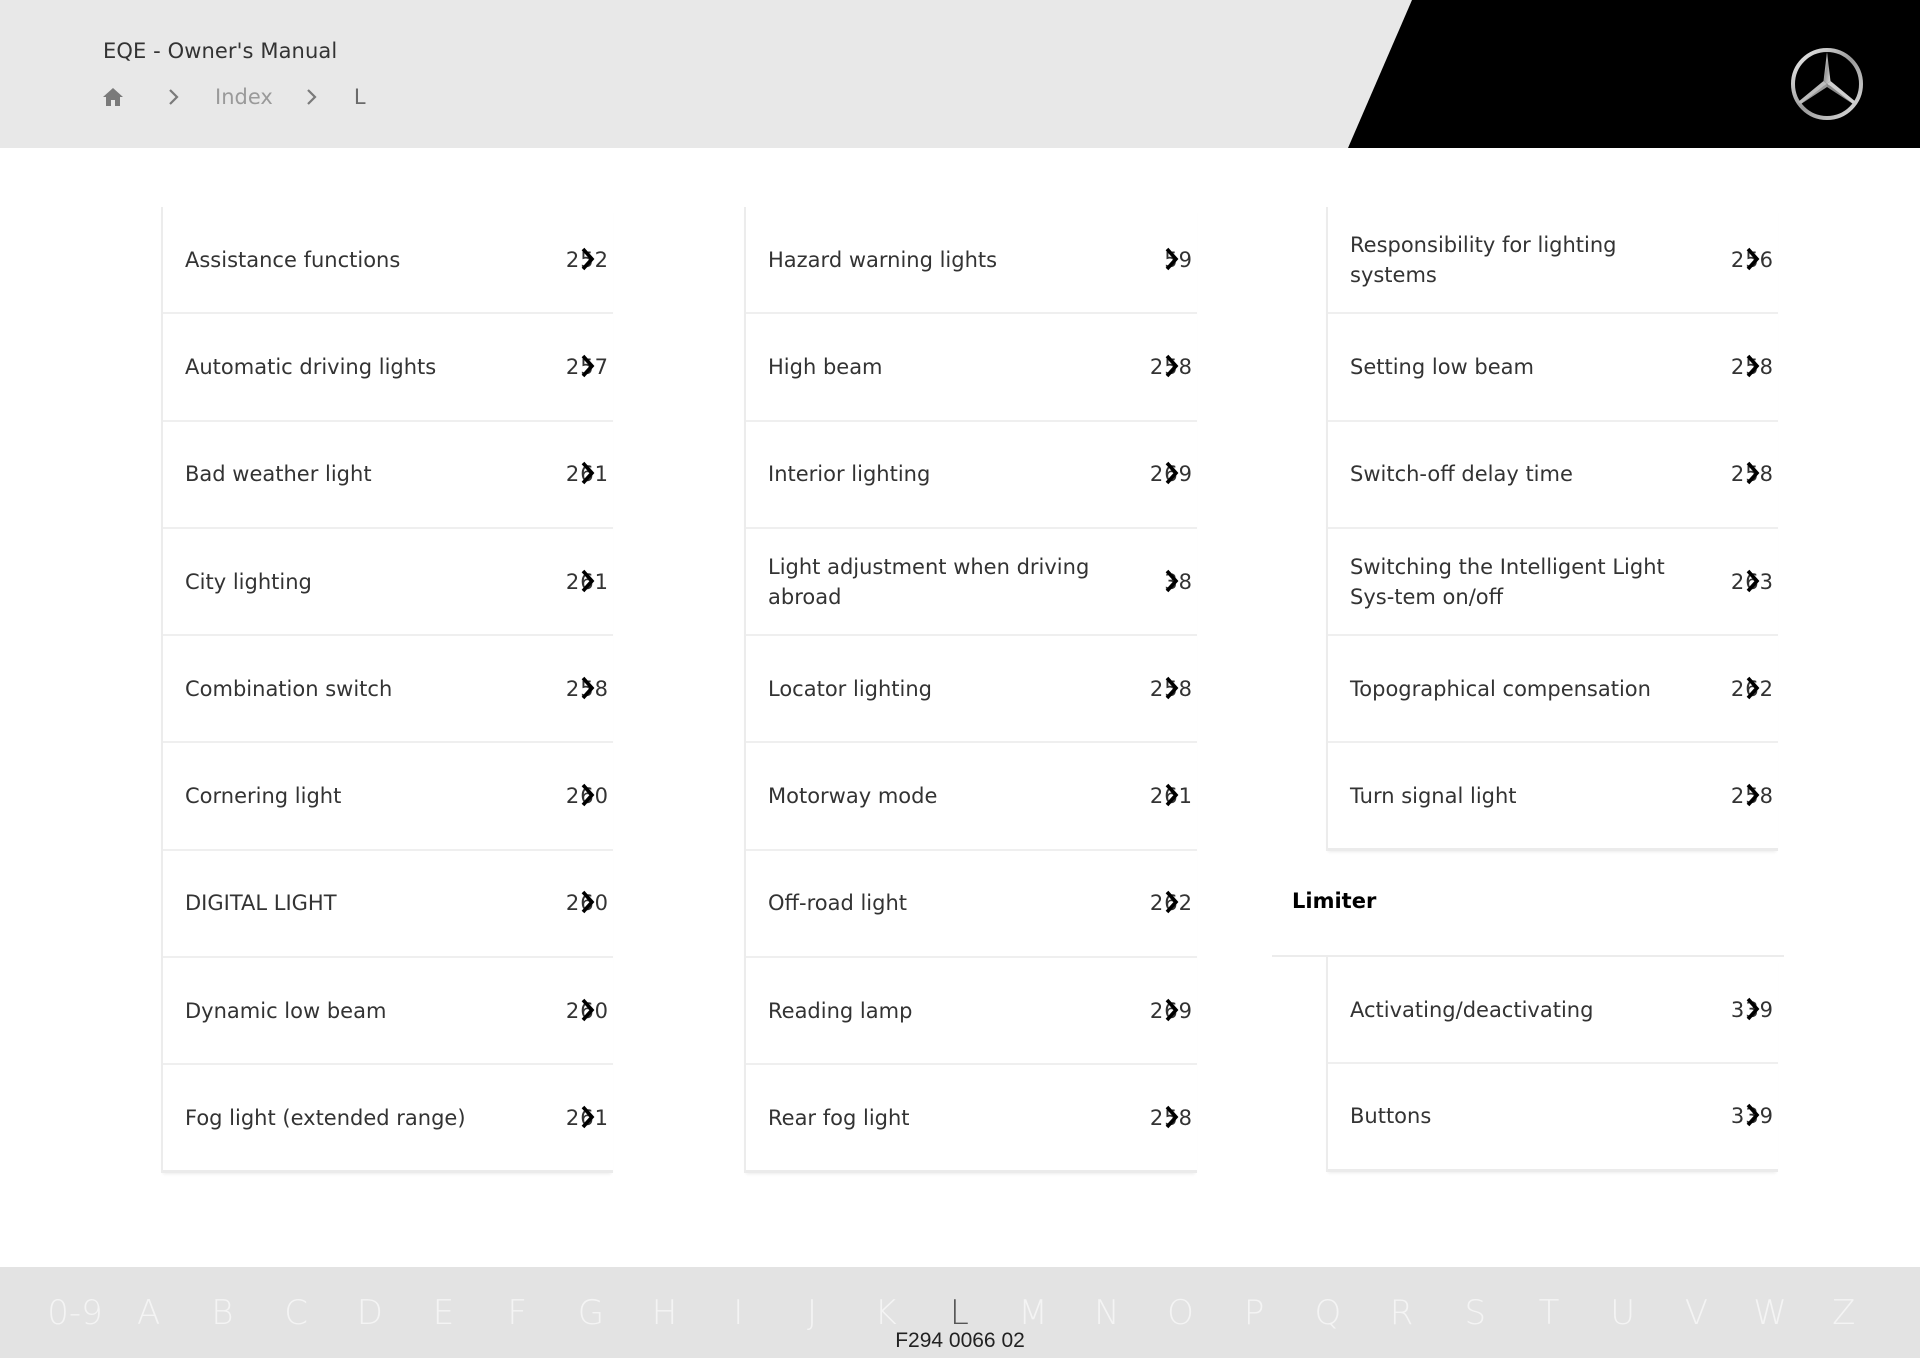 This screenshot has height=1358, width=1920. I want to click on index-entry: Cornering light 260, so click(388, 797).